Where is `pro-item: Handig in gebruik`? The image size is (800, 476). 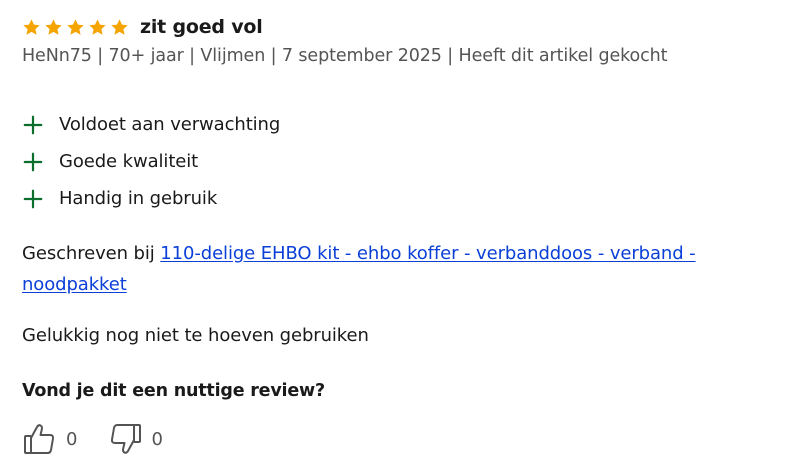 pro-item: Handig in gebruik is located at coordinates (151, 198).